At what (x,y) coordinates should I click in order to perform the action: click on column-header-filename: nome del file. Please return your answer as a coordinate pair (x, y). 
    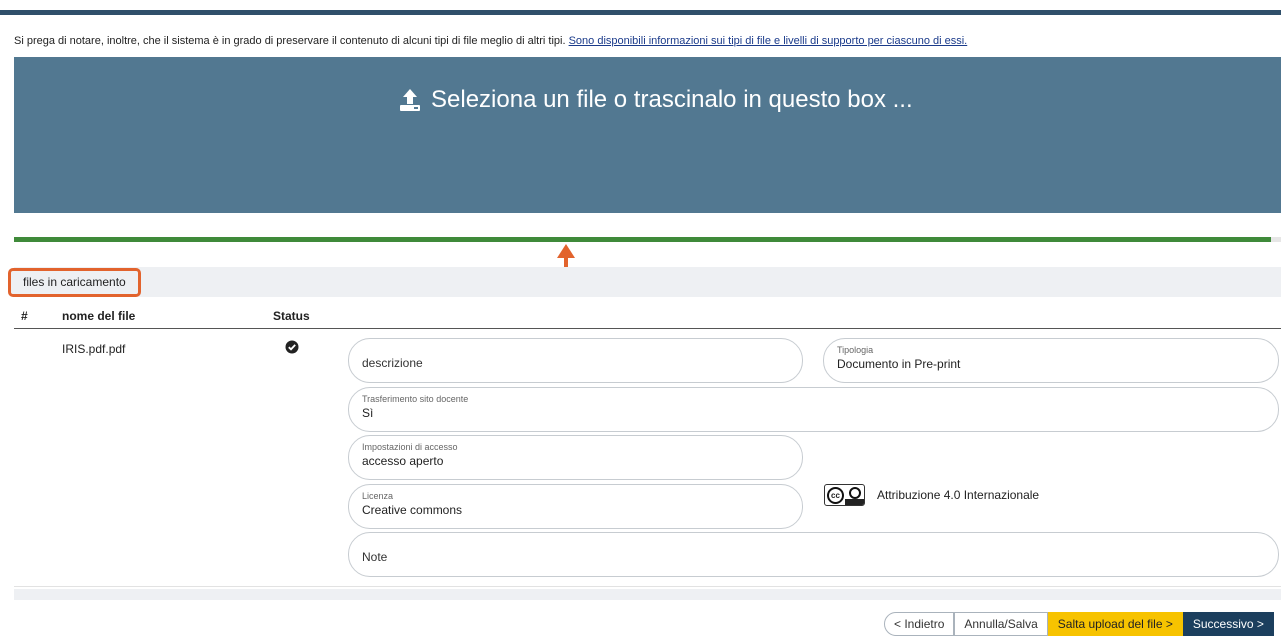
    Looking at the image, I should click on (99, 316).